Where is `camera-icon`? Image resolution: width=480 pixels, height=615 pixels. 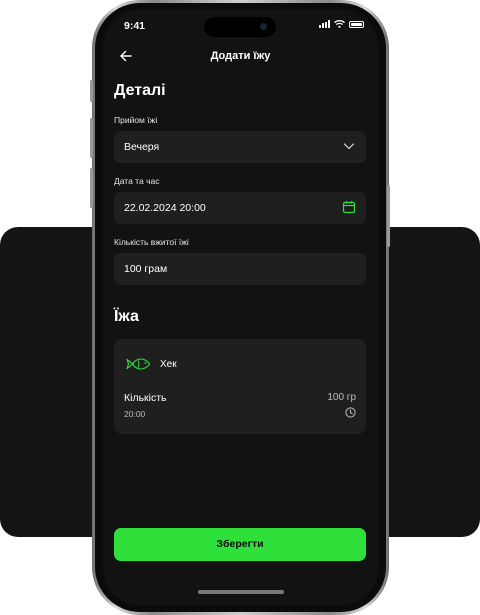 camera-icon is located at coordinates (263, 26).